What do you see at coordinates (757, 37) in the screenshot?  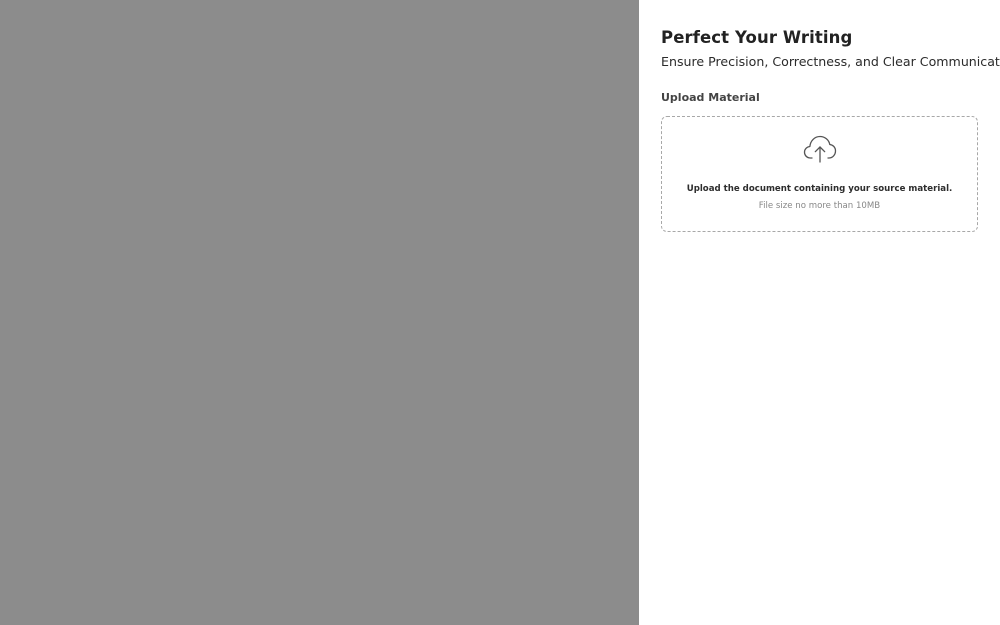 I see `panel-title: Perfect Your Writing` at bounding box center [757, 37].